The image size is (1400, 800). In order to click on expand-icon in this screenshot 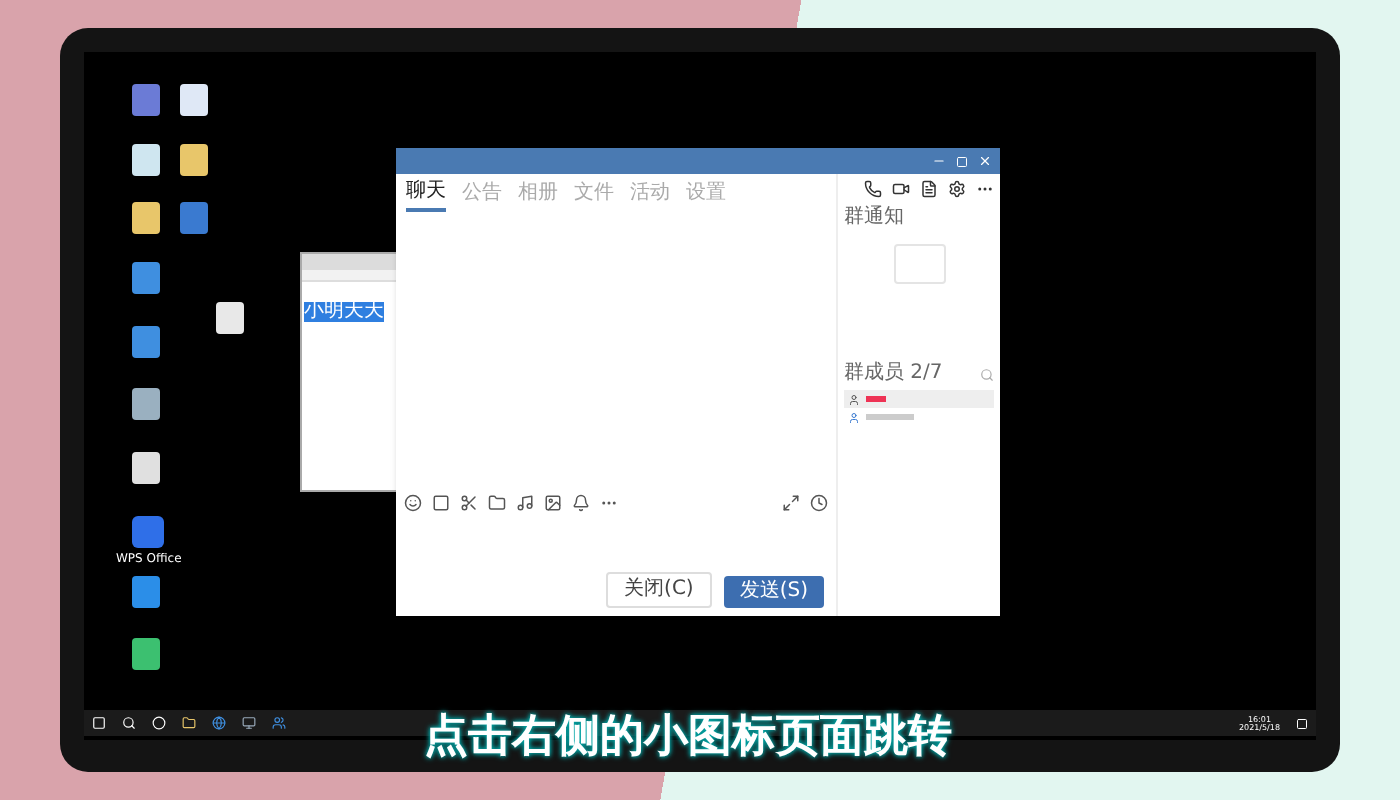, I will do `click(791, 502)`.